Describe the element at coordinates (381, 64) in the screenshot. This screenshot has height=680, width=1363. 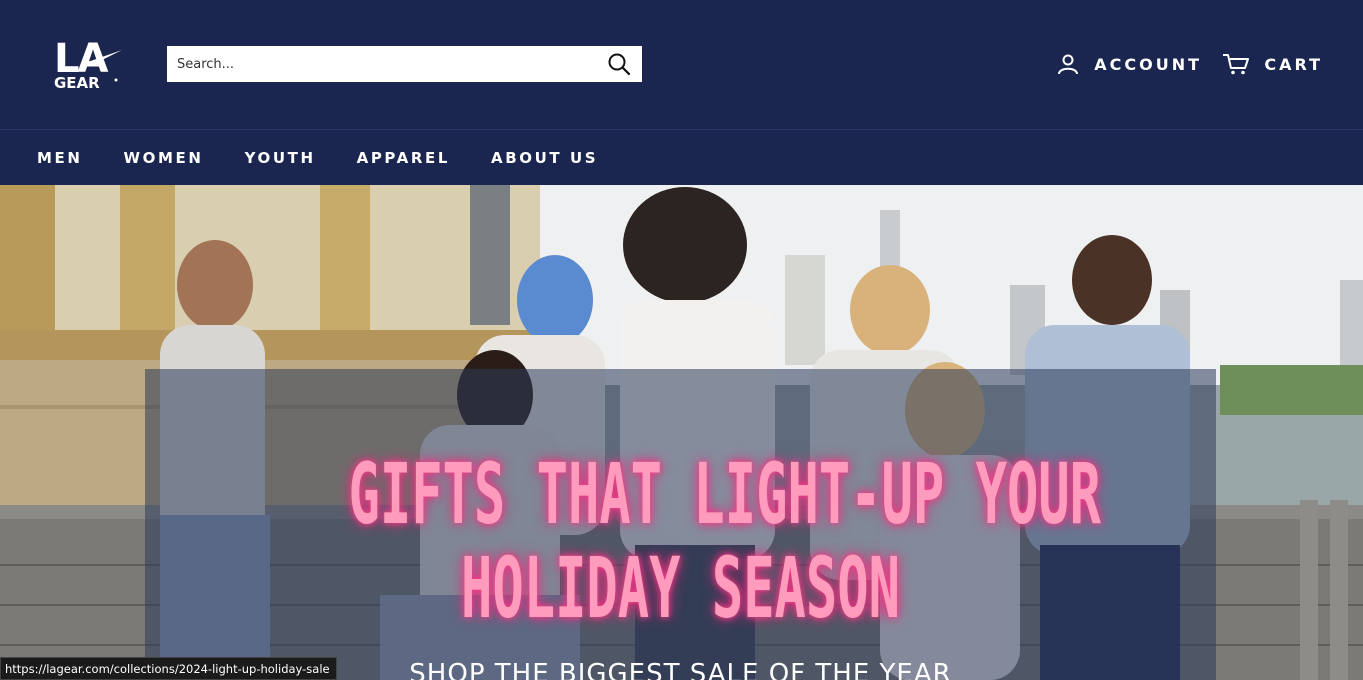
I see `search-input` at that location.